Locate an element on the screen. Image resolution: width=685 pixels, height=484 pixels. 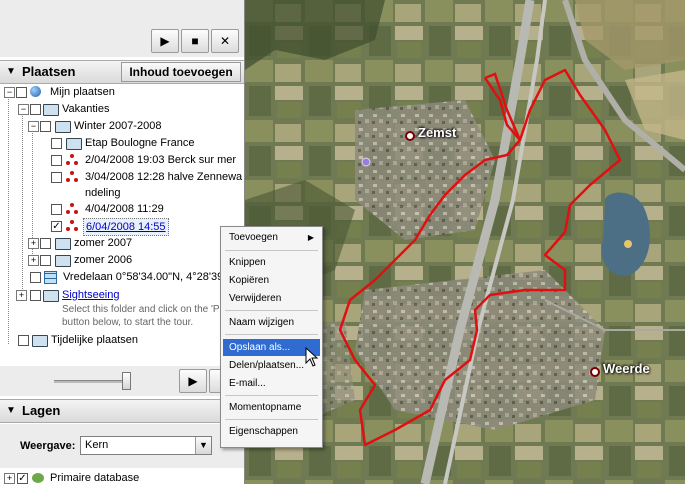
menu-item-add: Toevoegen ▶ is located at coordinates (271, 237).